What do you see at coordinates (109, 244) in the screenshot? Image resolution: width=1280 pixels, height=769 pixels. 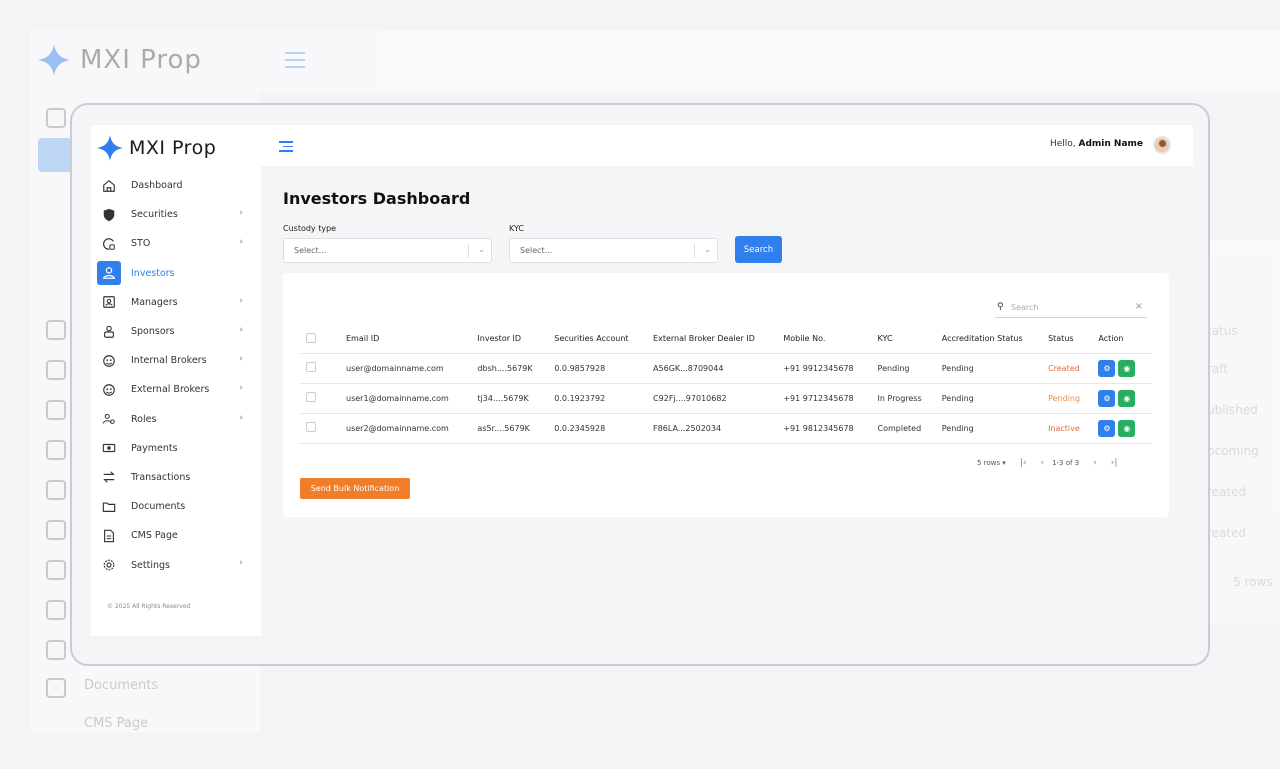 I see `sto-icon` at bounding box center [109, 244].